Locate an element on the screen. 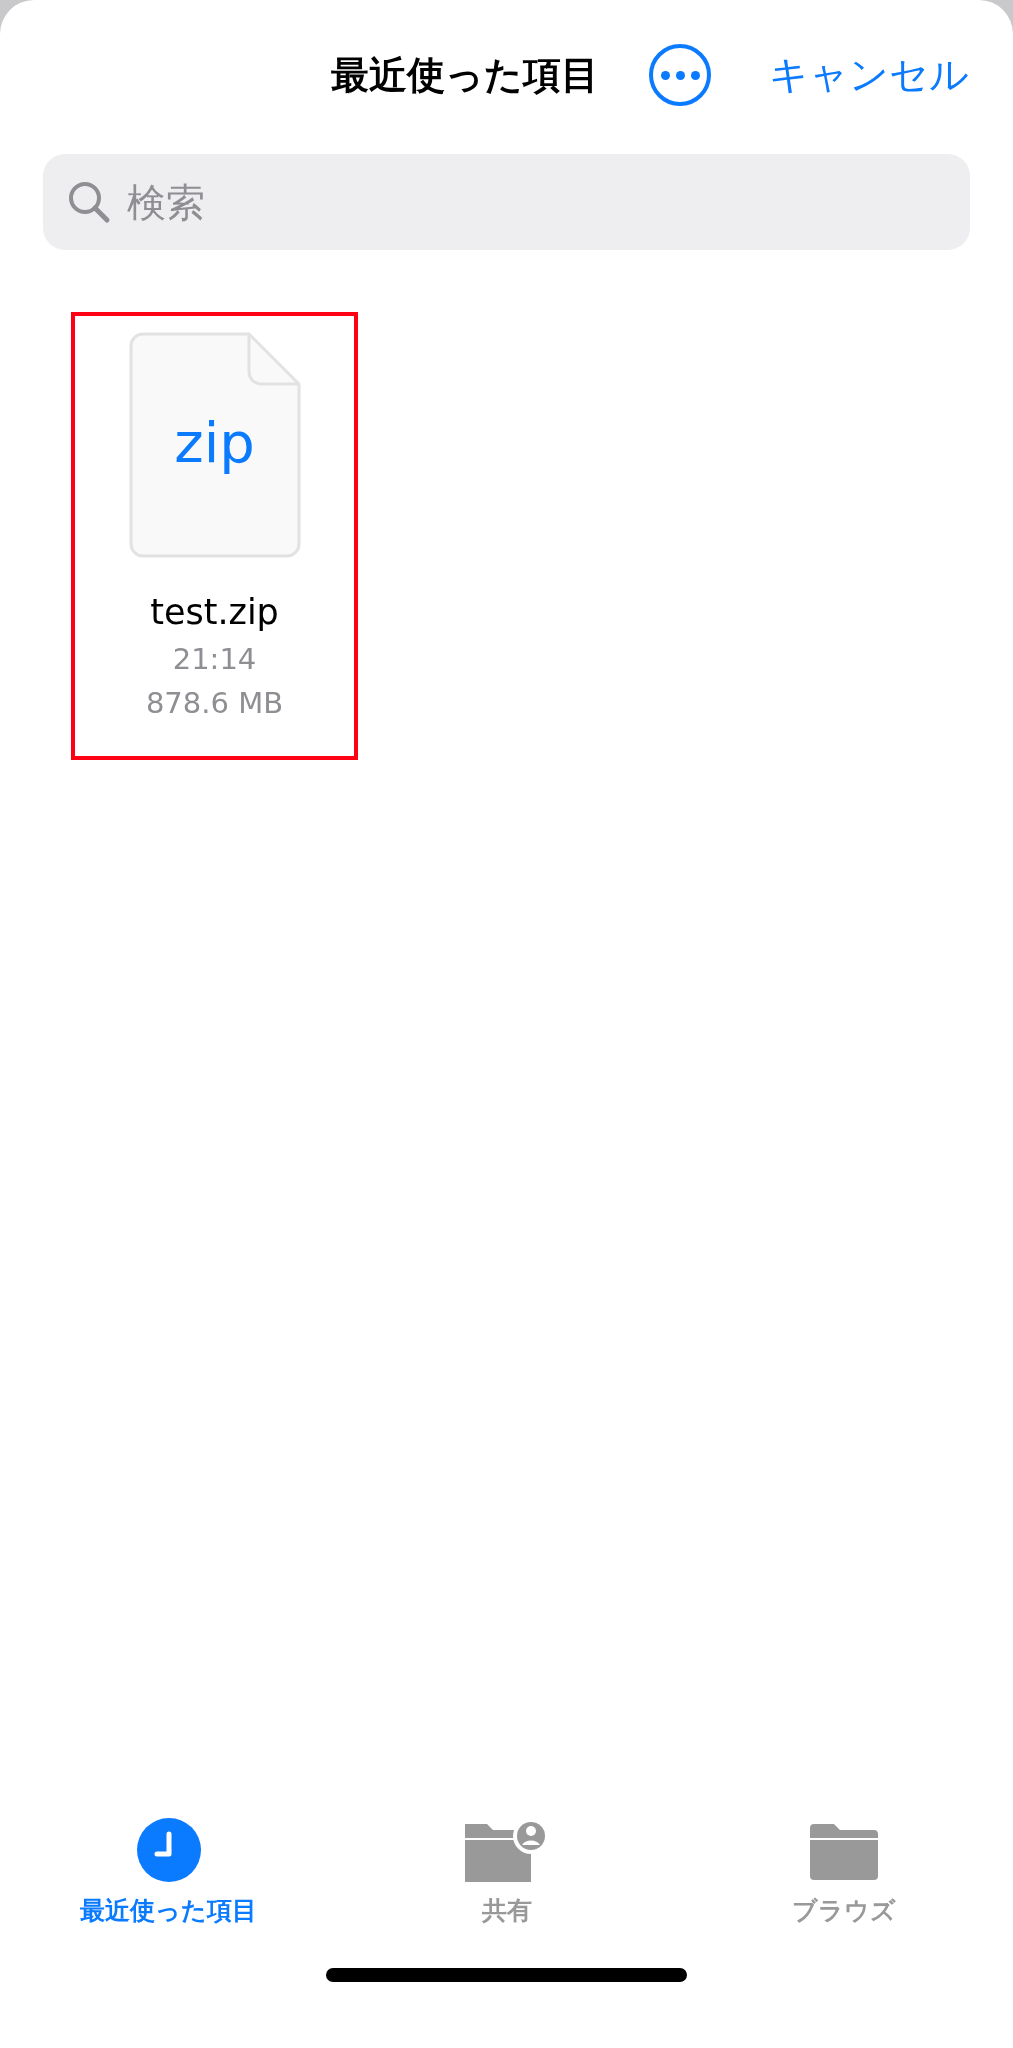  clock-icon is located at coordinates (168, 1850).